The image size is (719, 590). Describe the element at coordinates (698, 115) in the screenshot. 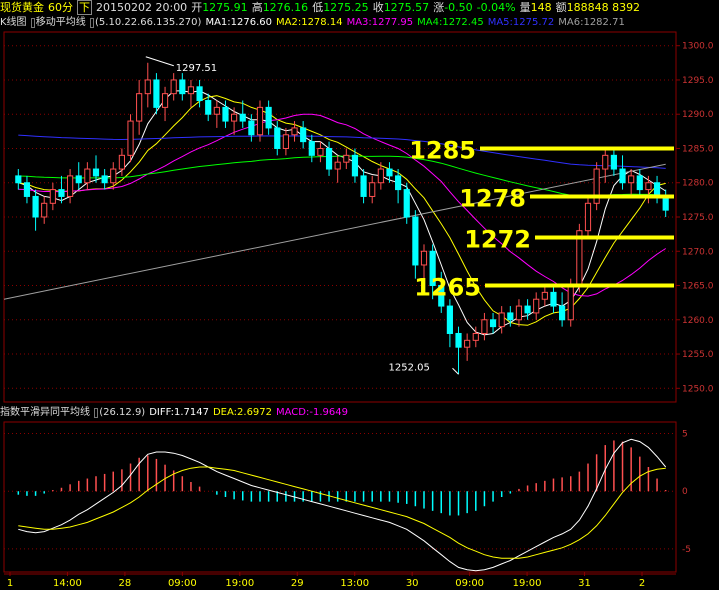

I see `price-tick-label: 1290.0` at that location.